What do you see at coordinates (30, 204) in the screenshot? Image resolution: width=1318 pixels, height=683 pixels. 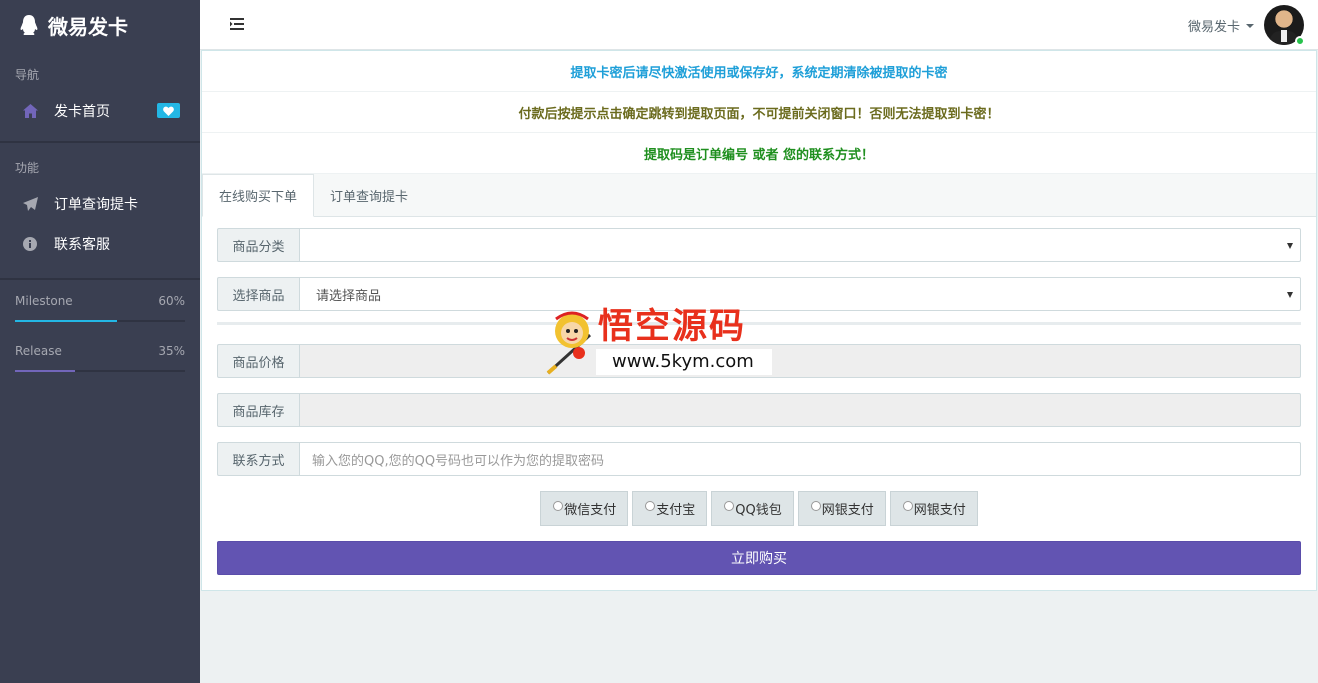 I see `paper-plane-icon` at bounding box center [30, 204].